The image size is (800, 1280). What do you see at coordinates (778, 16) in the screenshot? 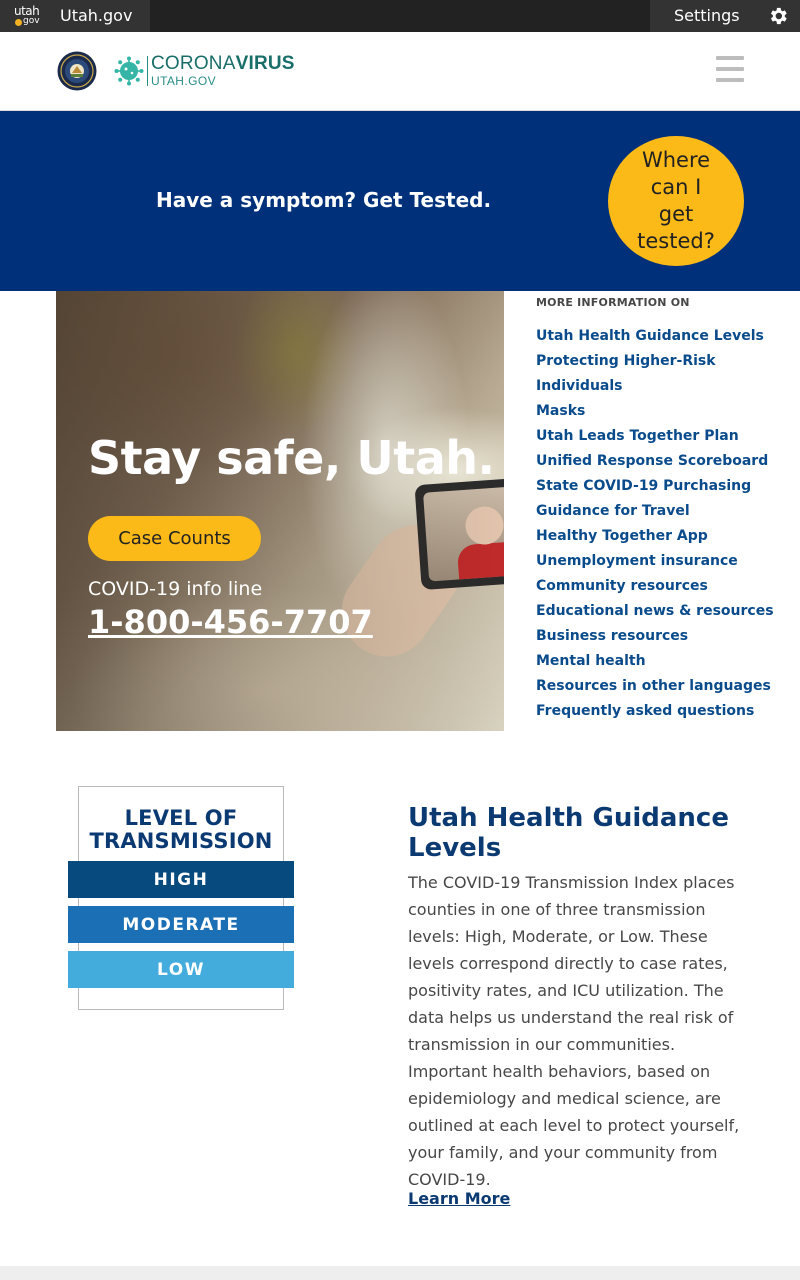
I see `gear-icon` at bounding box center [778, 16].